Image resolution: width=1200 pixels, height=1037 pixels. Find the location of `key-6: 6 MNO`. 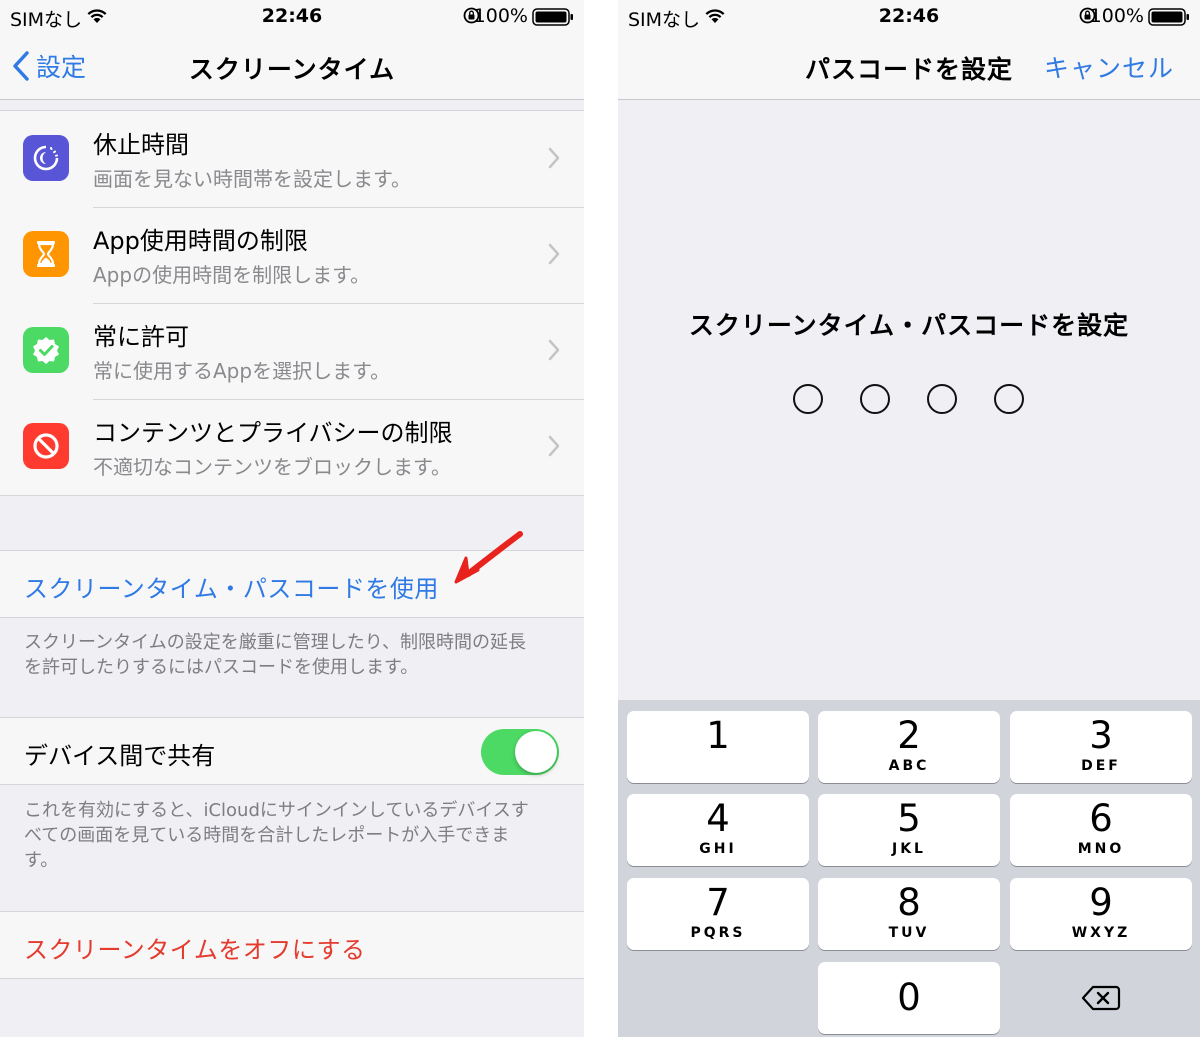

key-6: 6 MNO is located at coordinates (1101, 830).